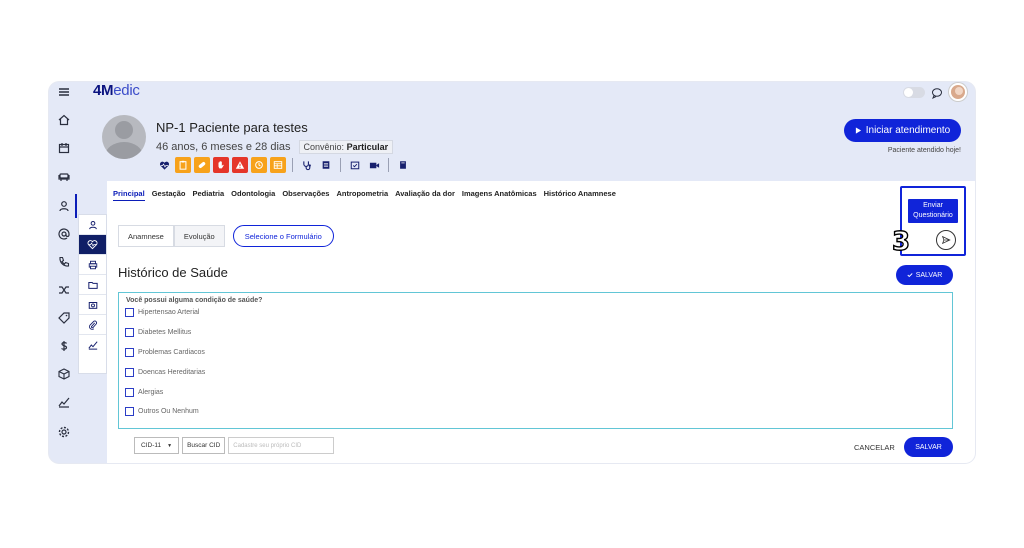 Image resolution: width=1024 pixels, height=548 pixels. I want to click on option-row: Alergias, so click(144, 392).